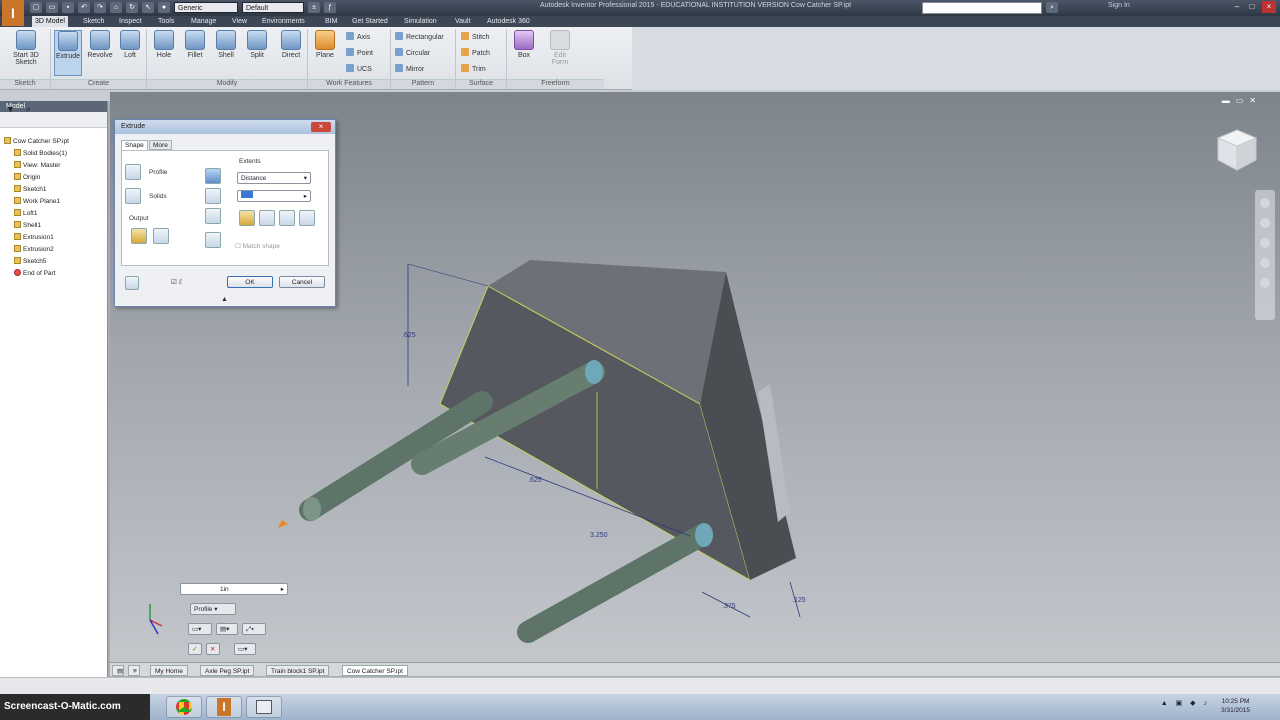  Describe the element at coordinates (729, 606) in the screenshot. I see `dimension-label-4: .375` at that location.